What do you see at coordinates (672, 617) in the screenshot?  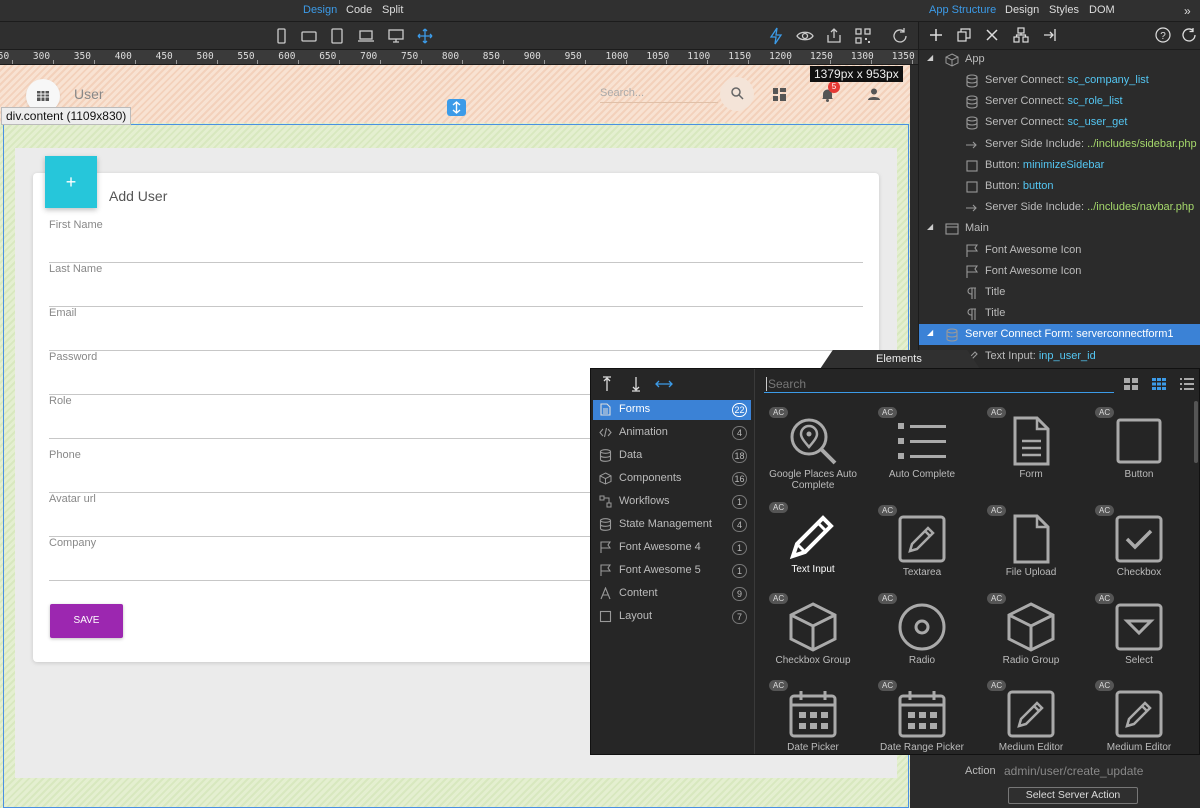 I see `category-layout: Layout 7` at bounding box center [672, 617].